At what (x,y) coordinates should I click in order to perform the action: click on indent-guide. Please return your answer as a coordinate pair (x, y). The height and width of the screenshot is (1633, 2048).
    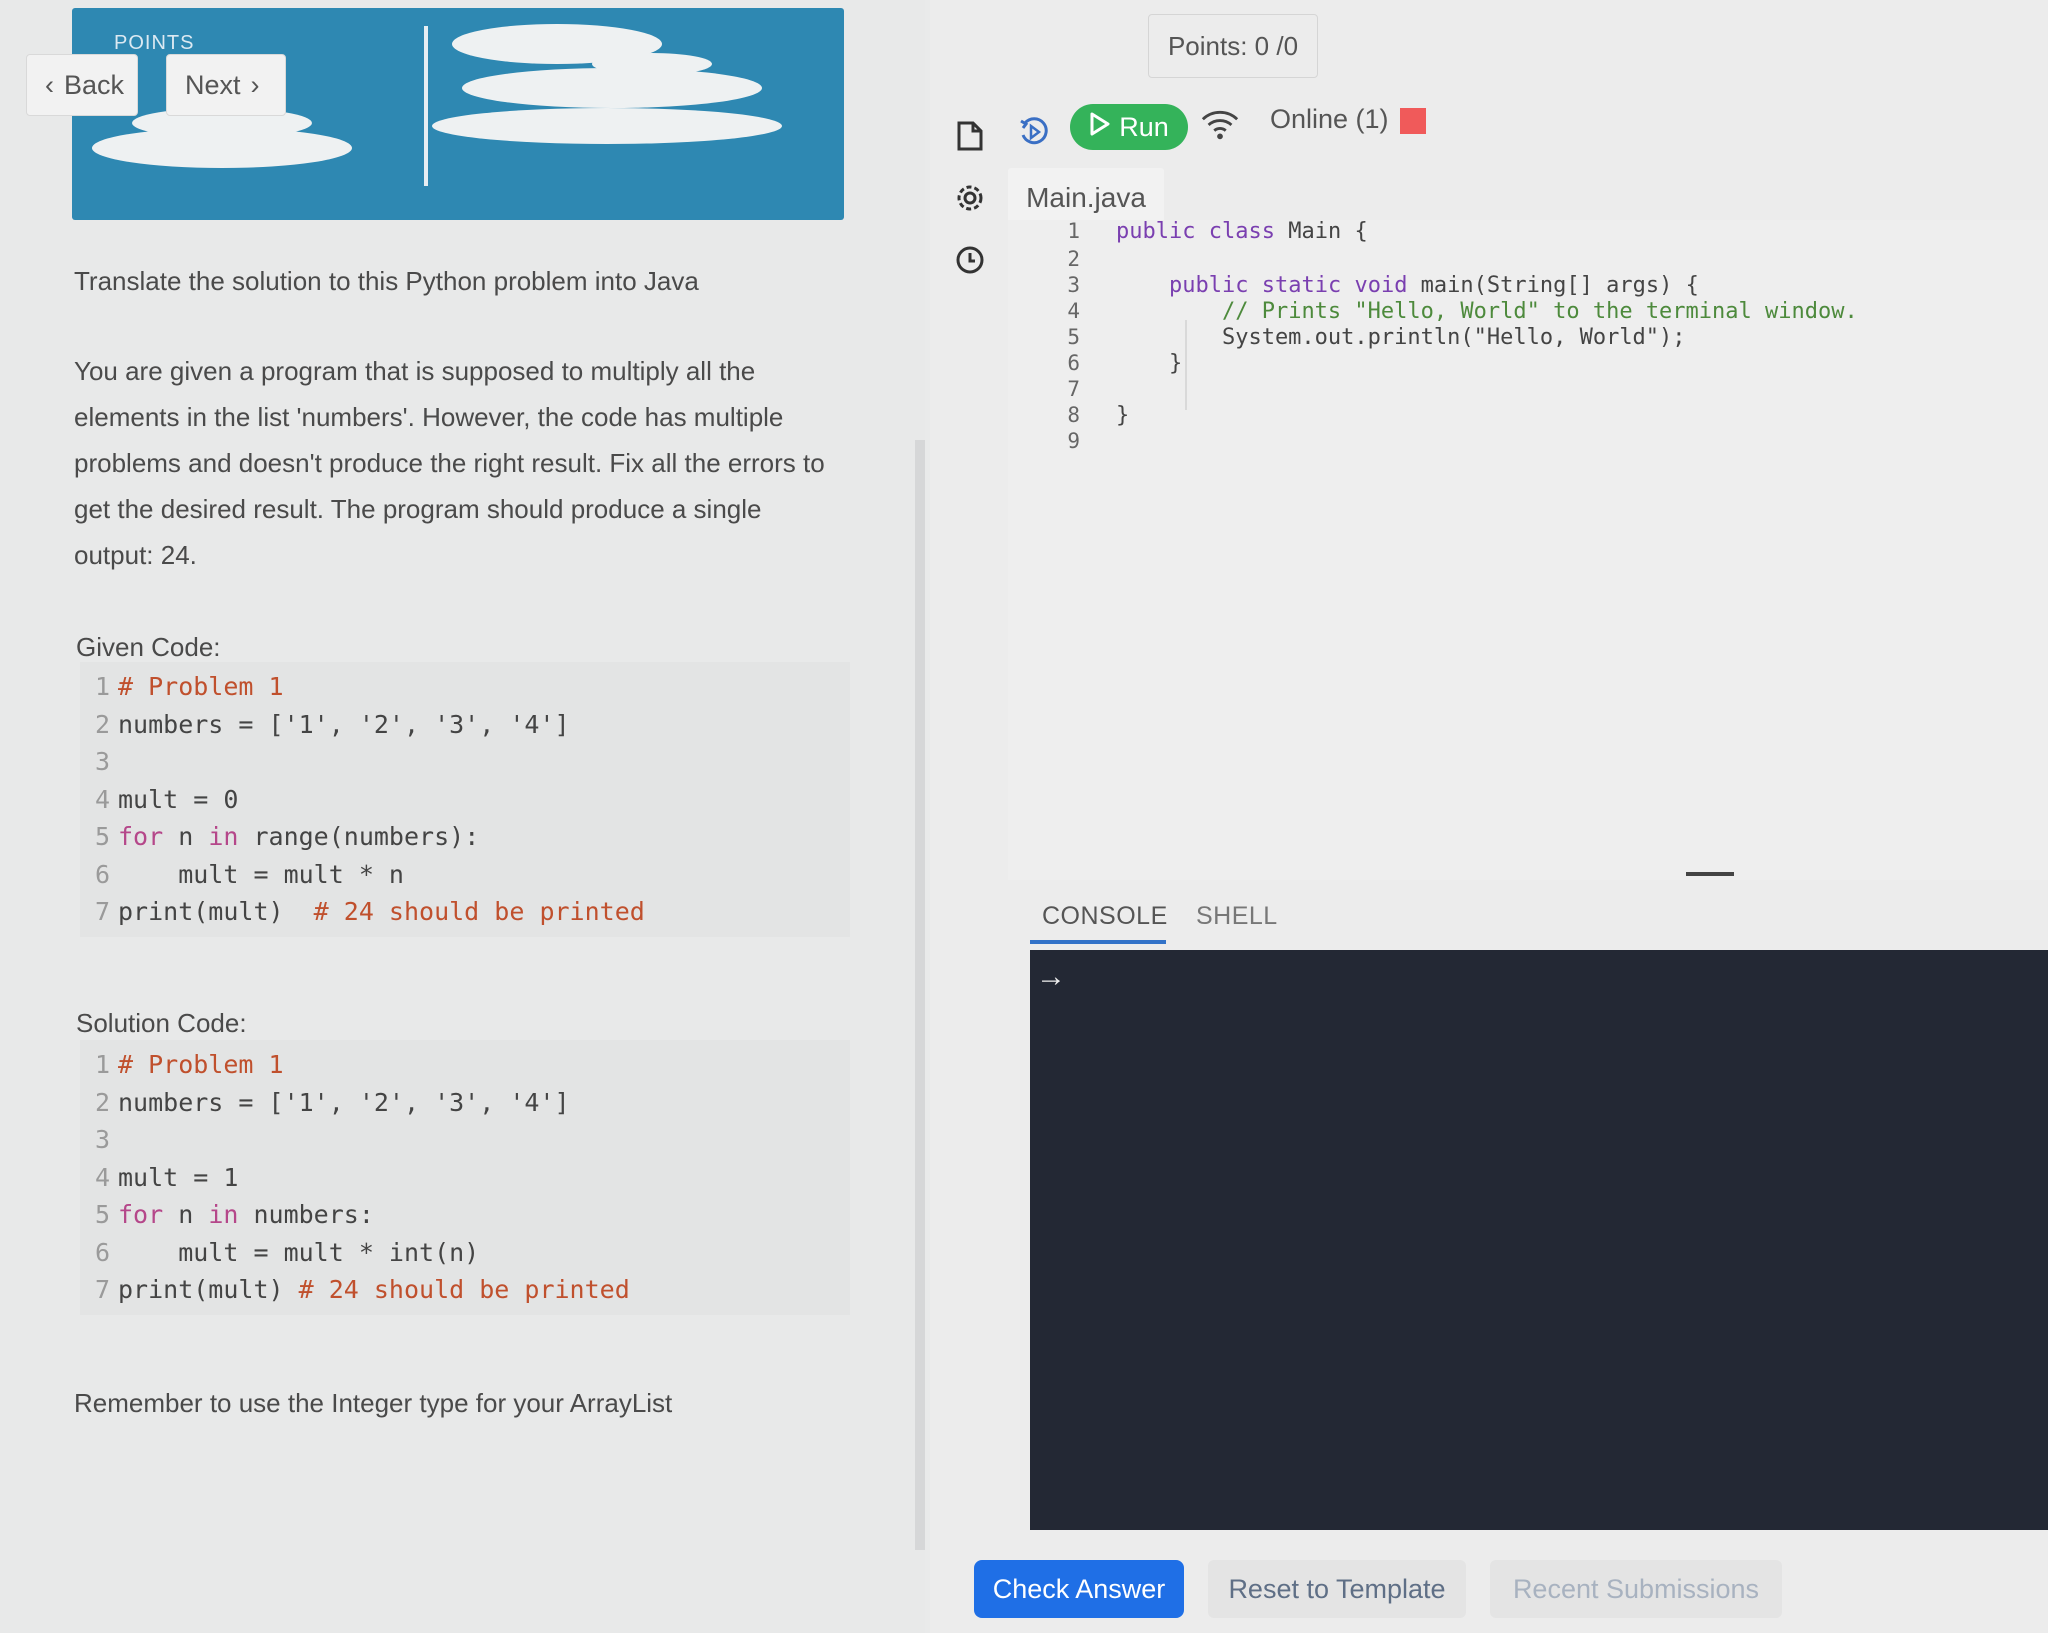
    Looking at the image, I should click on (1186, 365).